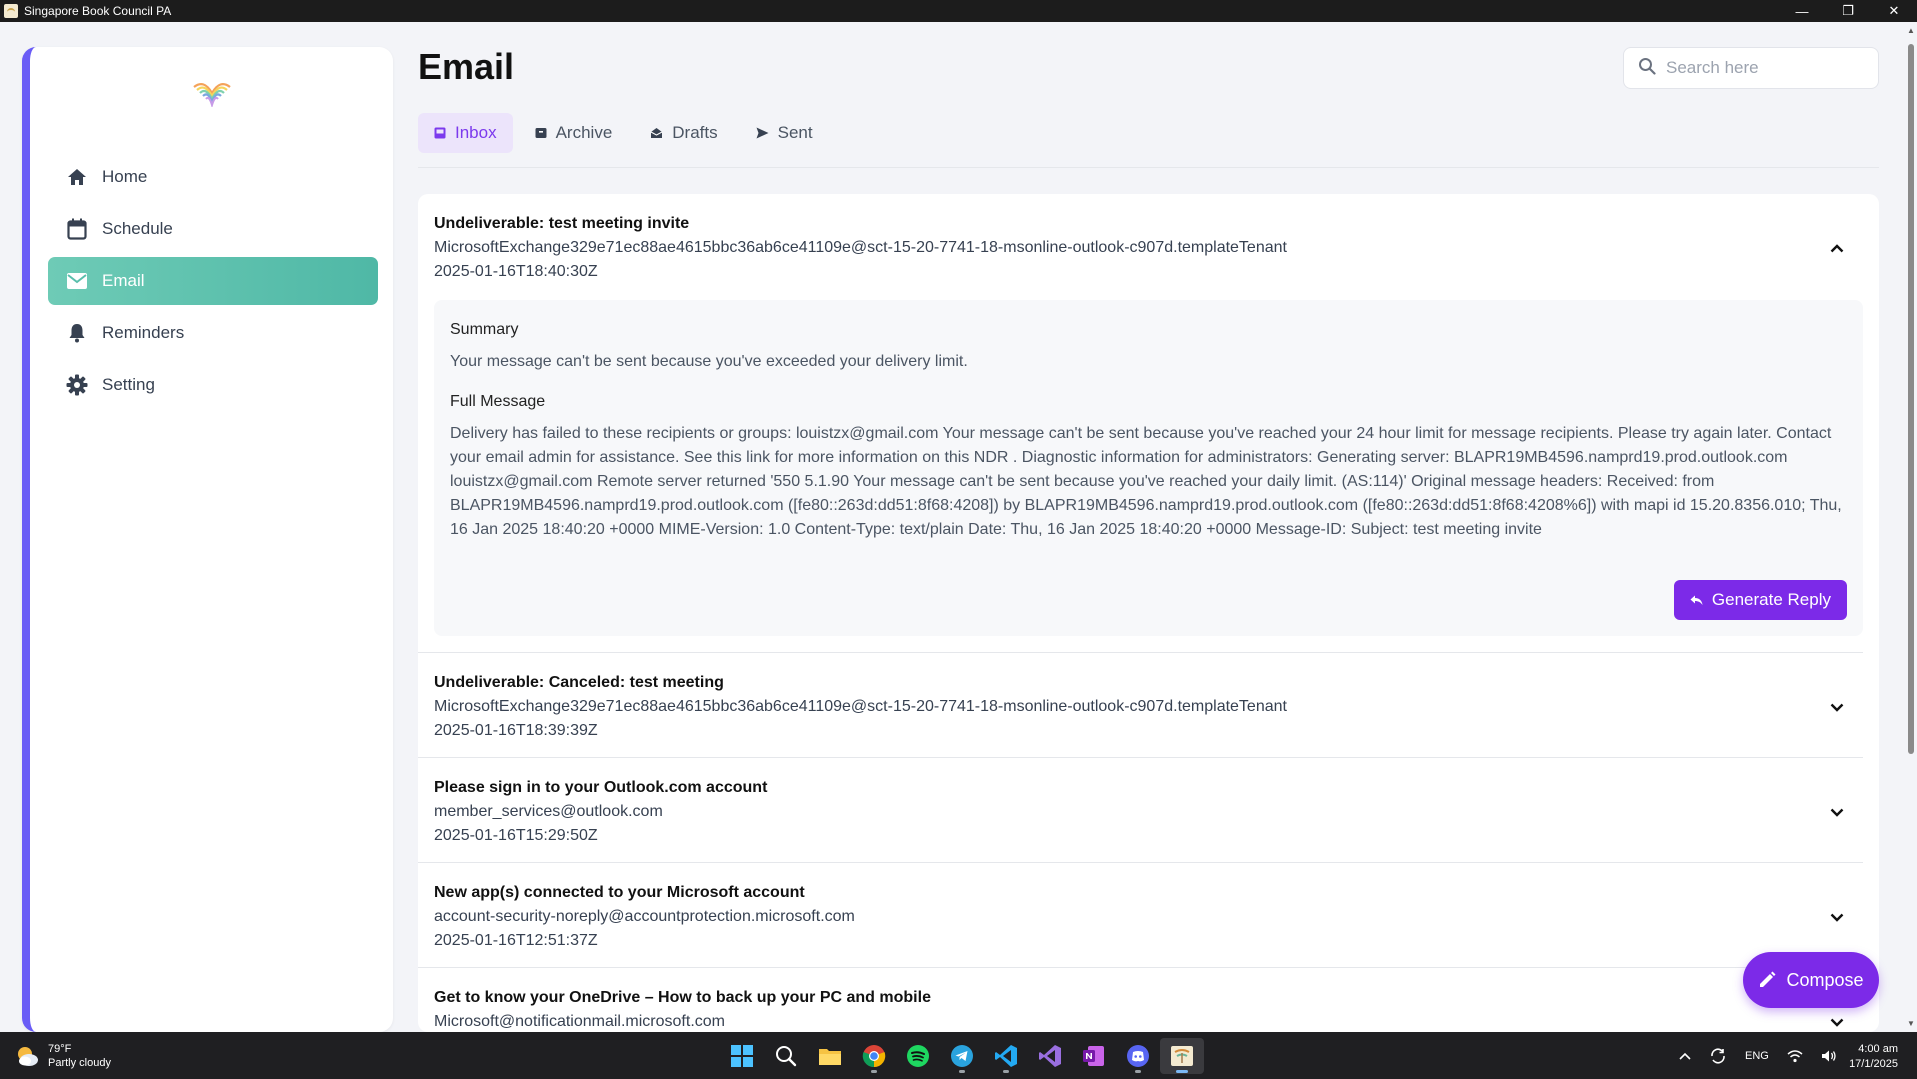 The image size is (1917, 1079). I want to click on tab-sent: Sent, so click(784, 133).